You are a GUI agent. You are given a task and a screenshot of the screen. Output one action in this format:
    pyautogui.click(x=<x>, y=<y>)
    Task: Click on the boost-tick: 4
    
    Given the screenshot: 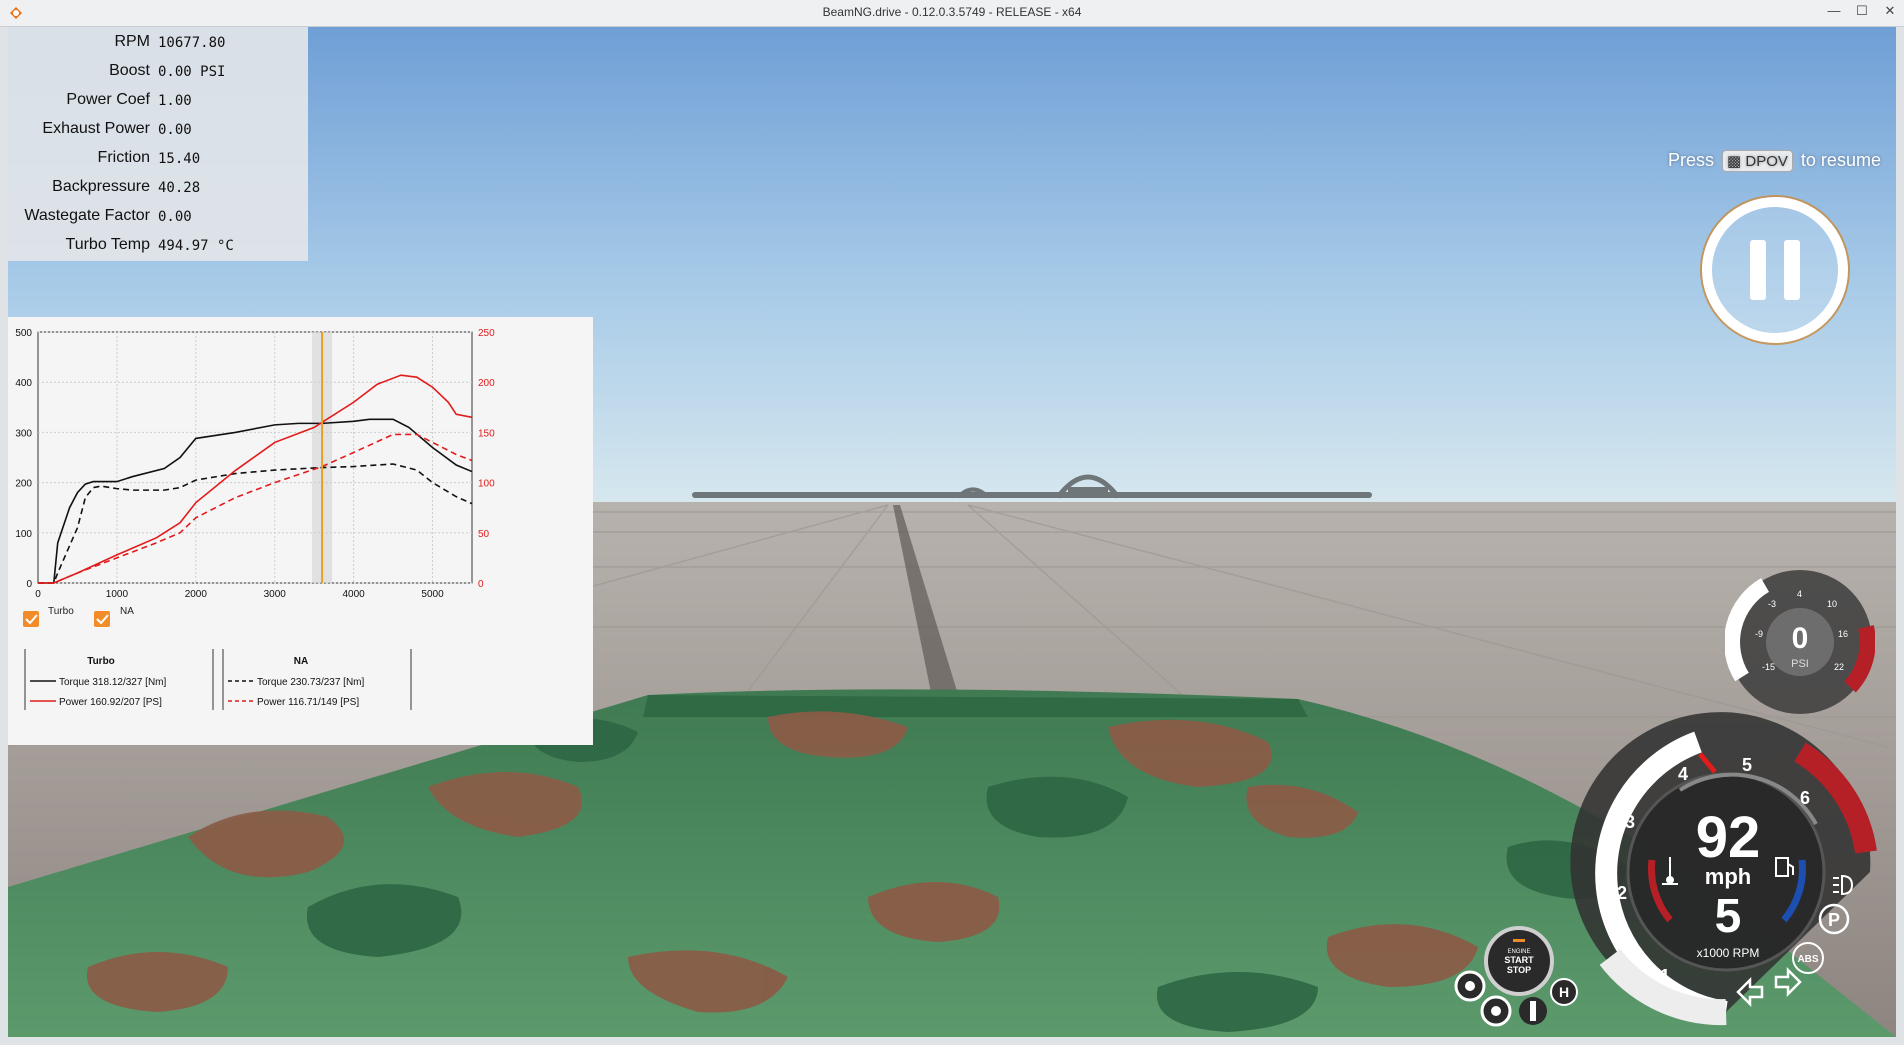 What is the action you would take?
    pyautogui.click(x=1799, y=594)
    